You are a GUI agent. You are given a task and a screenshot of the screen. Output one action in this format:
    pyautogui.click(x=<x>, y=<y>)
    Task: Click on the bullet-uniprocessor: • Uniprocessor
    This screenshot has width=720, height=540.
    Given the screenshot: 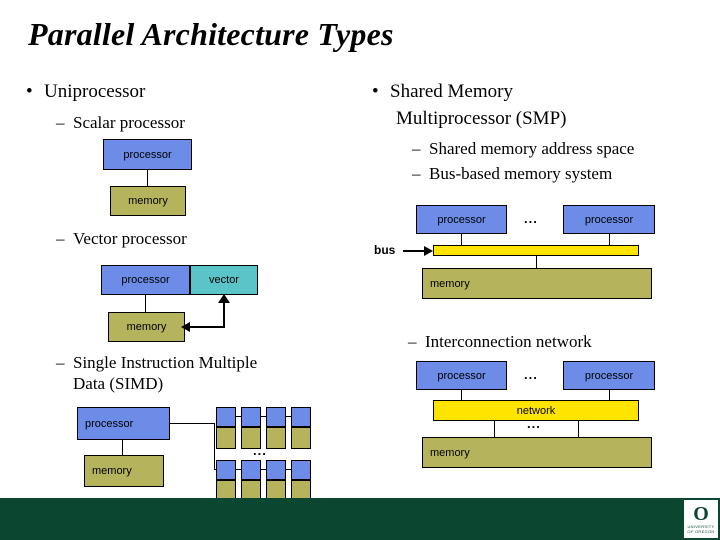 What is the action you would take?
    pyautogui.click(x=85, y=91)
    